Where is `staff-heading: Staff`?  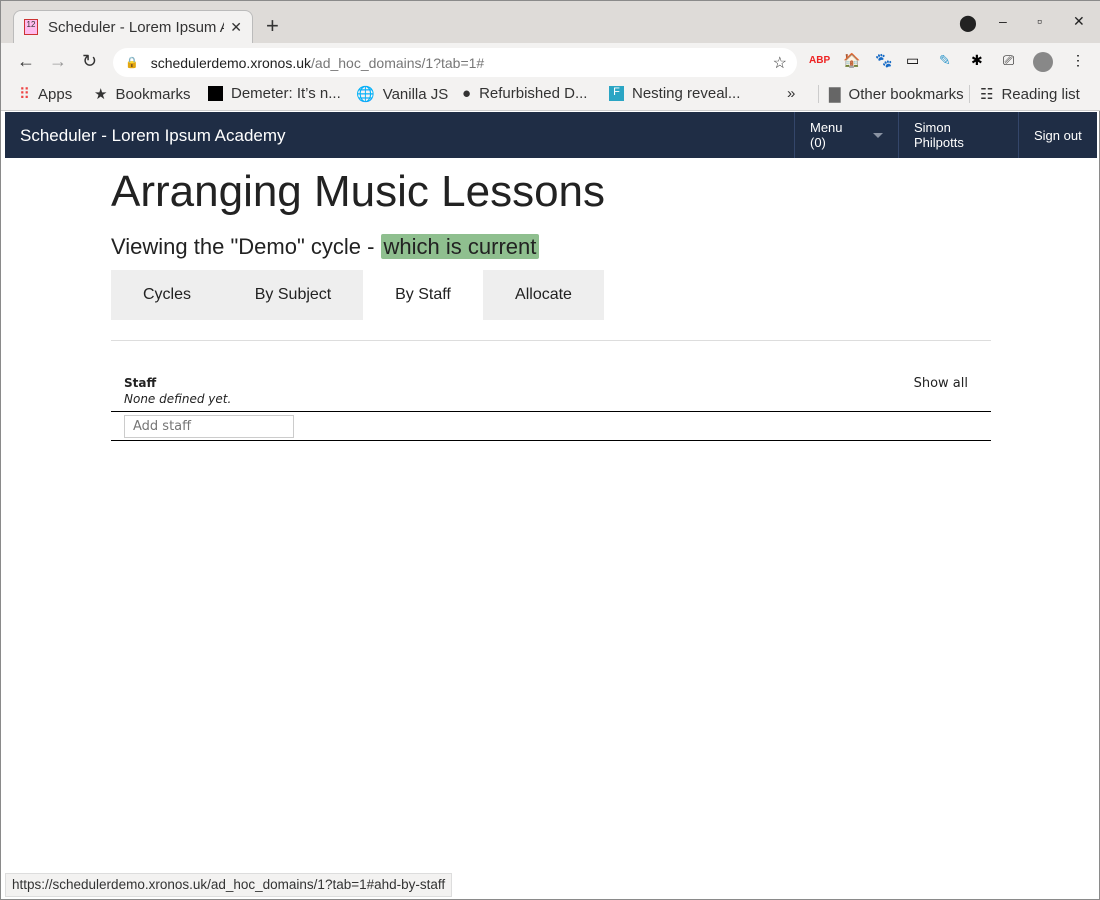
staff-heading: Staff is located at coordinates (140, 383).